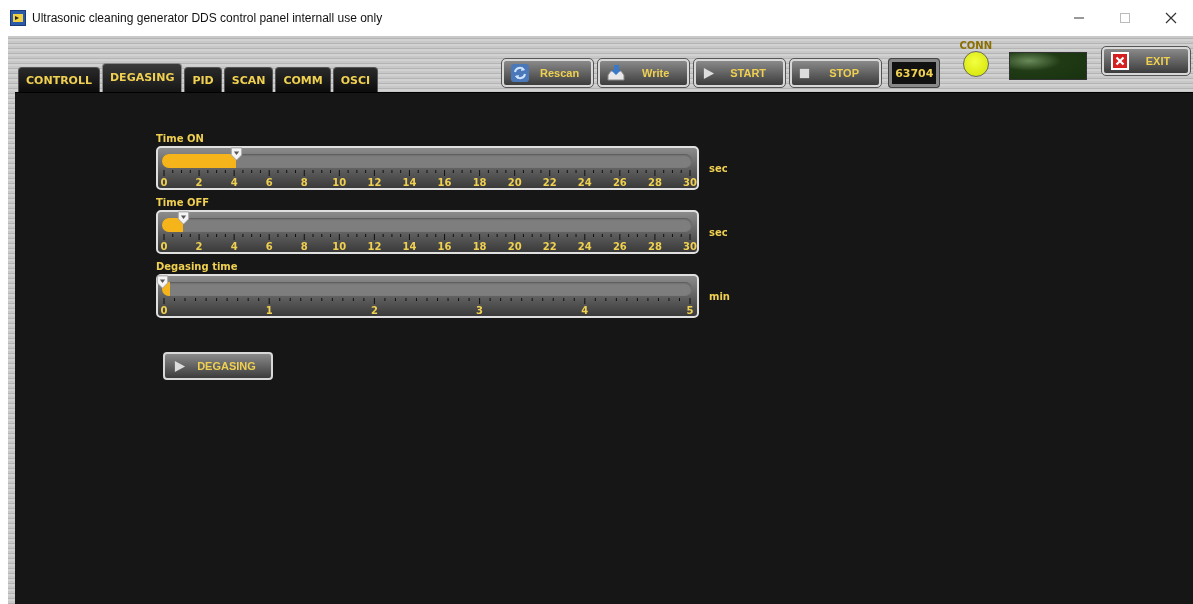  Describe the element at coordinates (616, 73) in the screenshot. I see `tray-arrow-icon` at that location.